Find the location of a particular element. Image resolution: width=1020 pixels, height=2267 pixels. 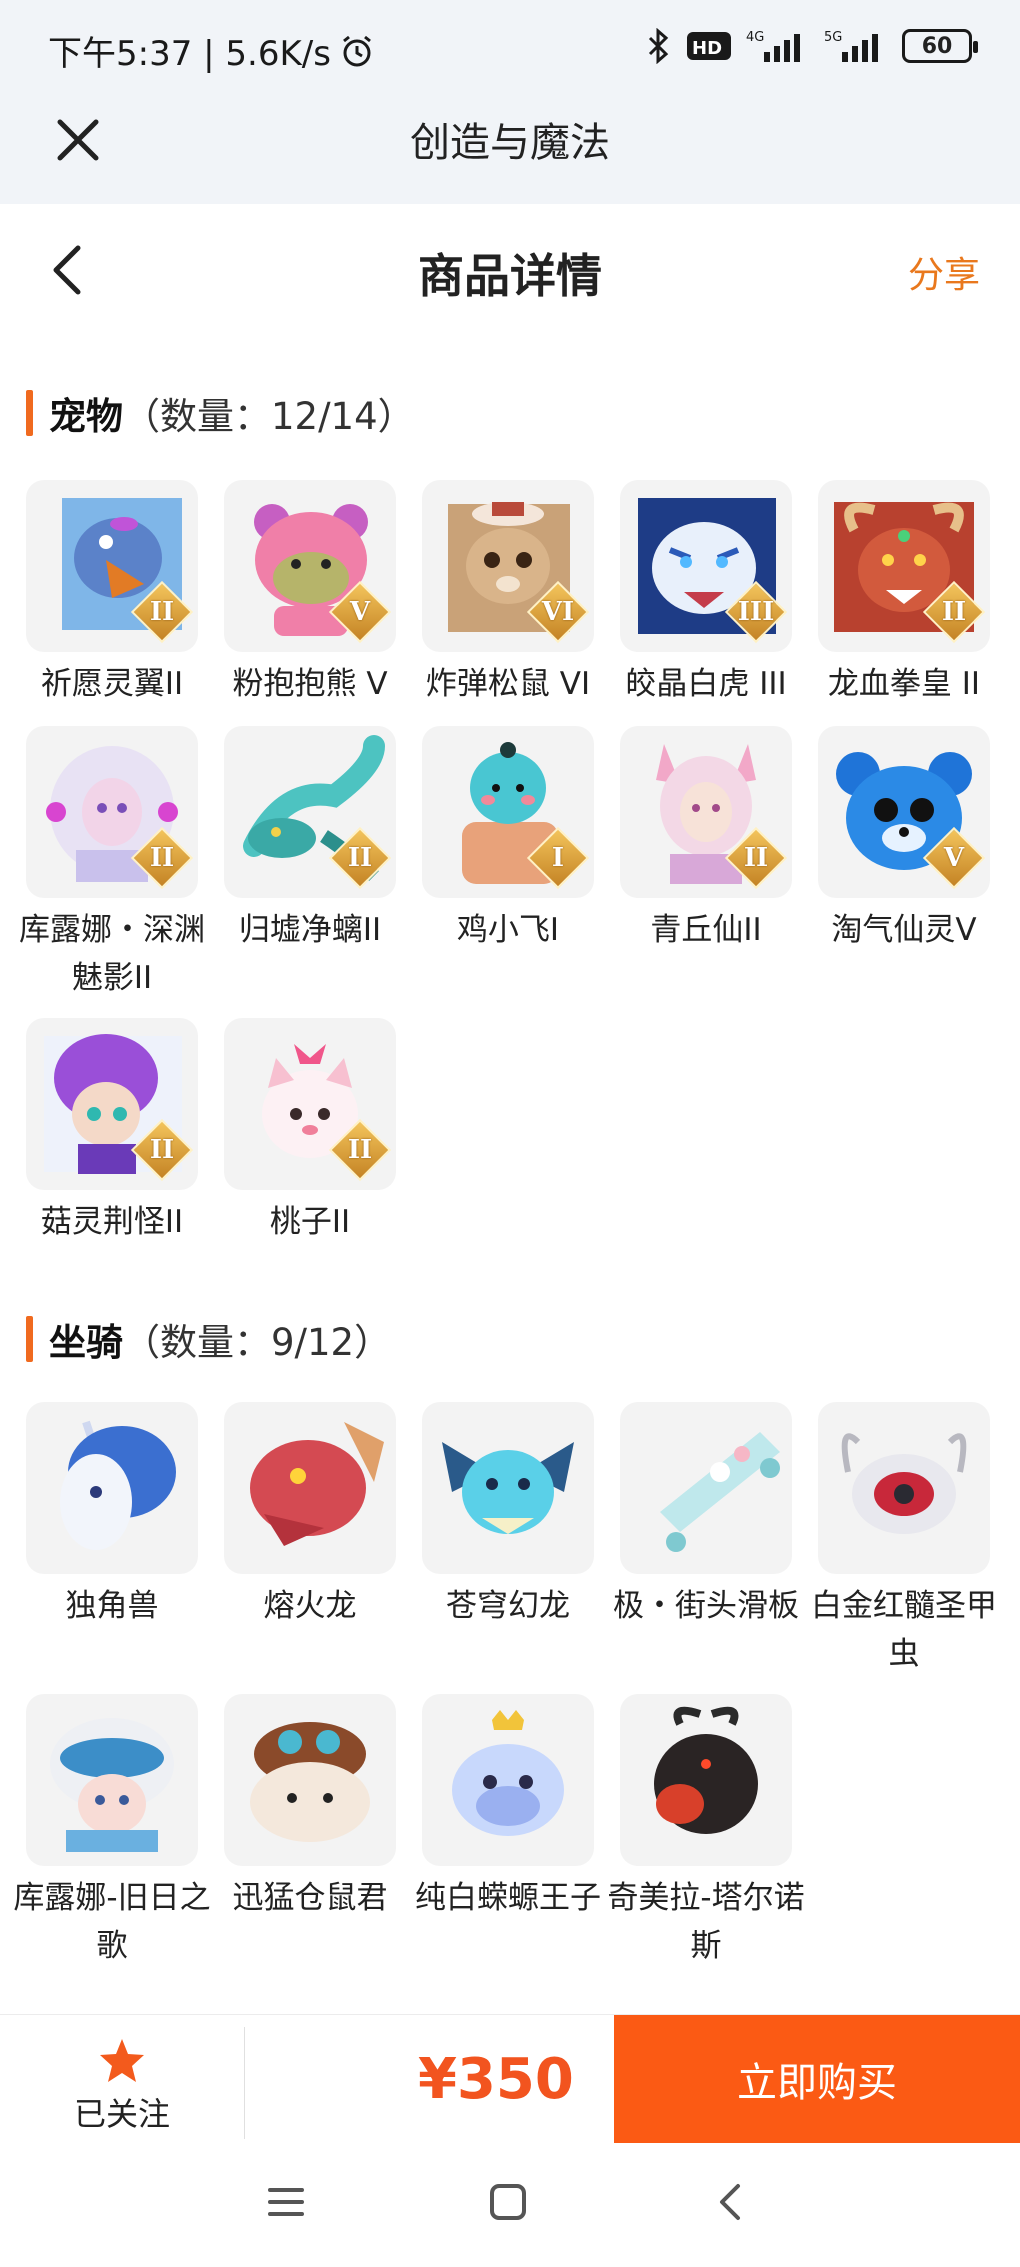

signal-4g-icon: 4G is located at coordinates (773, 46).